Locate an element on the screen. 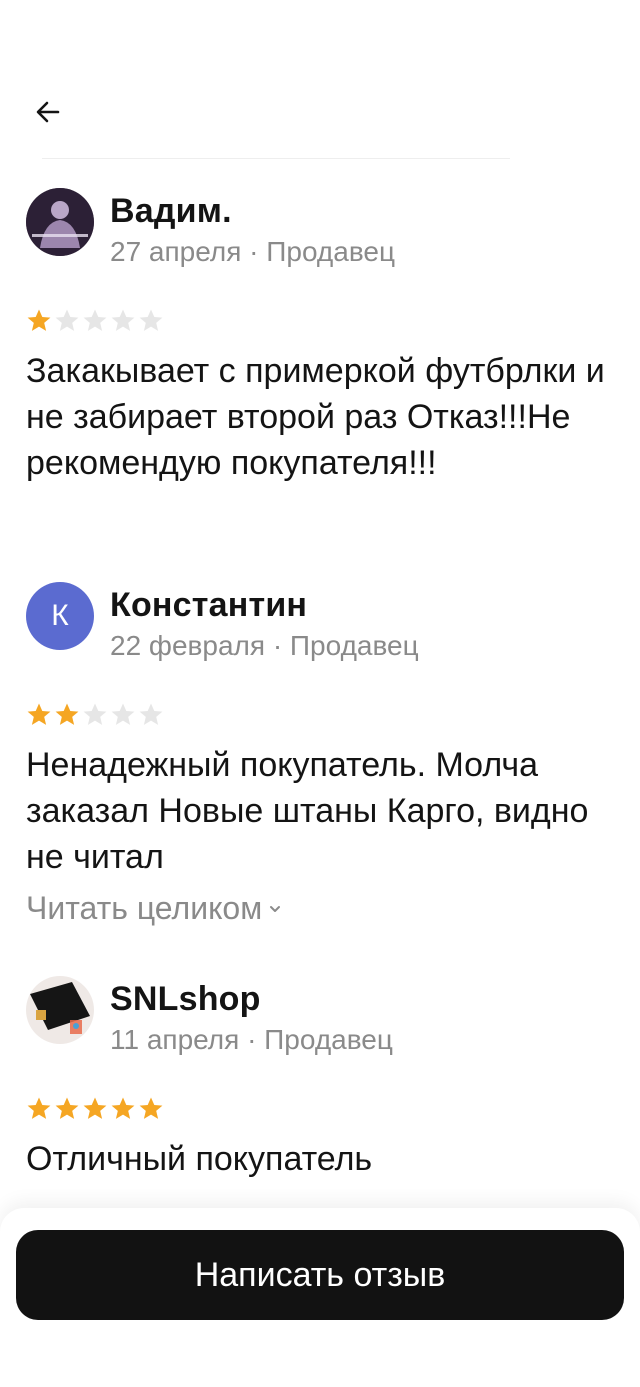 This screenshot has width=640, height=1387. read-more-link: Читать целиком is located at coordinates (154, 908).